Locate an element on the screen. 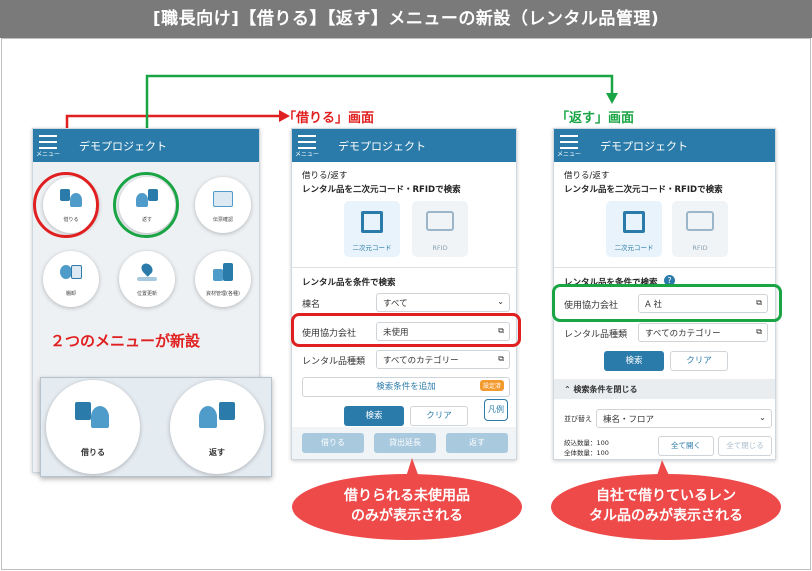 The width and height of the screenshot is (812, 571). return-callout-bubble: 自社で借りているレン タル品のみが表示される is located at coordinates (666, 507).